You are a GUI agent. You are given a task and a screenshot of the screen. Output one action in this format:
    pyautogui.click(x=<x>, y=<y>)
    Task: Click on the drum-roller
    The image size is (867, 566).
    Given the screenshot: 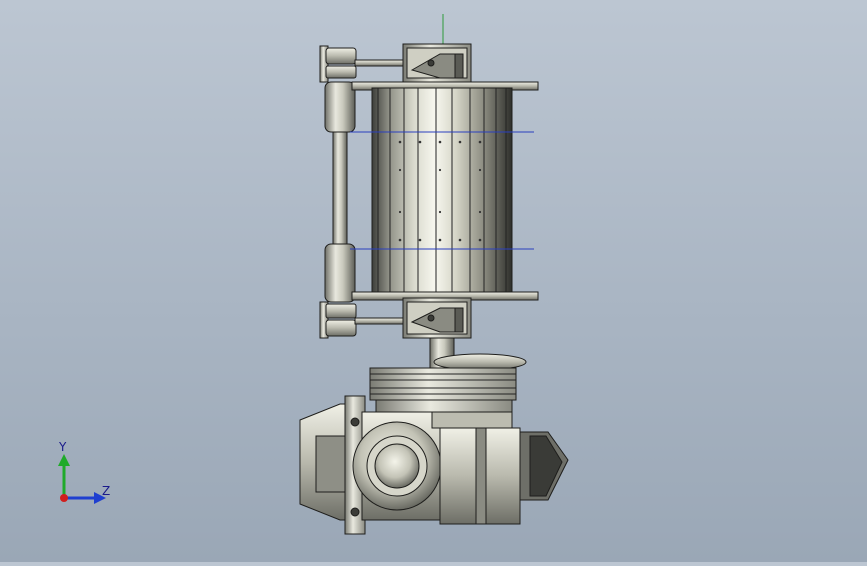 What is the action you would take?
    pyautogui.click(x=444, y=191)
    